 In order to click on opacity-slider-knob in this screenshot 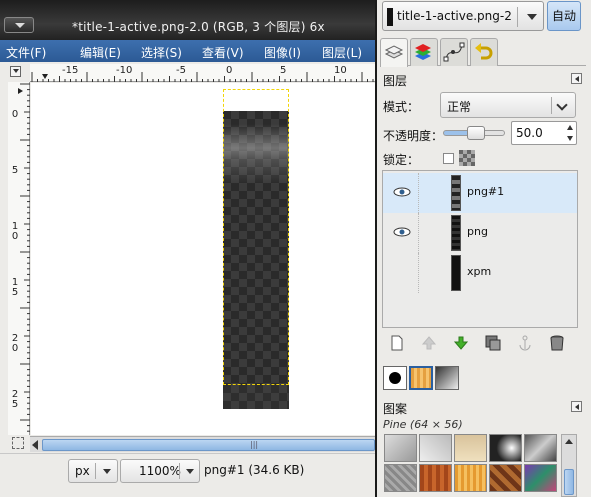, I will do `click(476, 133)`.